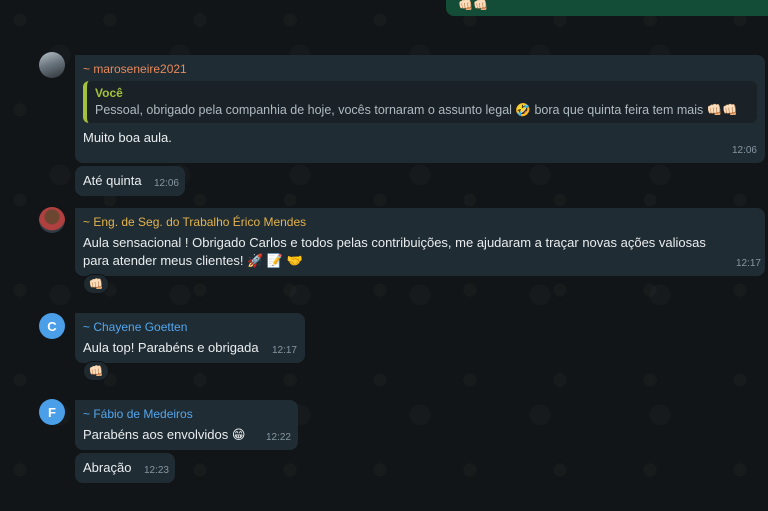 The image size is (768, 511). I want to click on message-text: Muito boa aula., so click(127, 137).